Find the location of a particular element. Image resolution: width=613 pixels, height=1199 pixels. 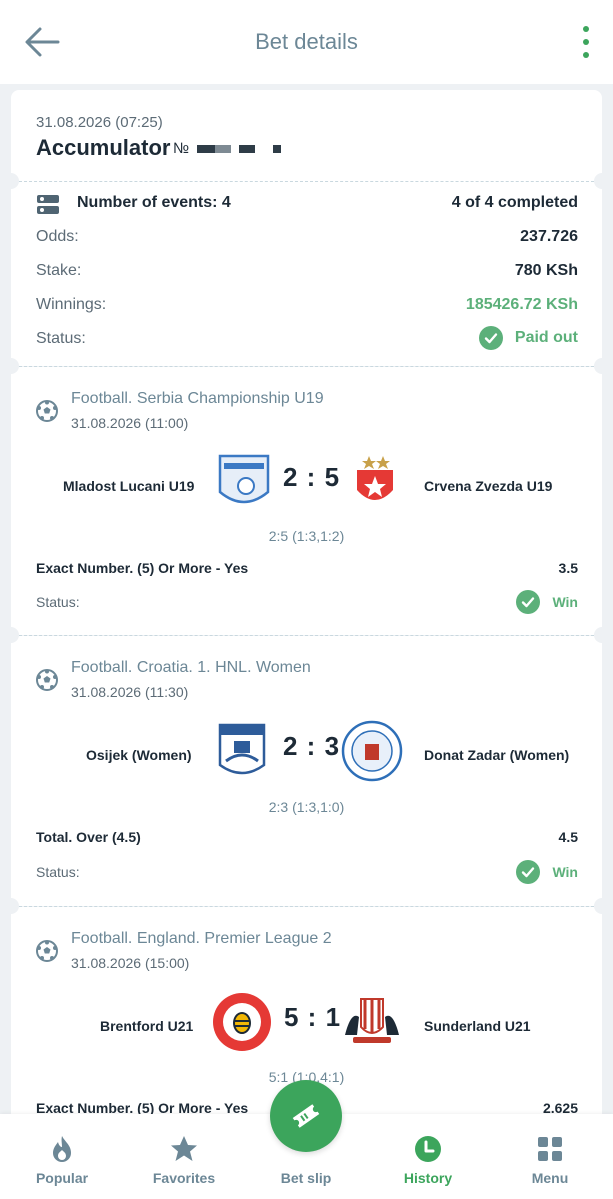

nav-betslip-label: Bet slip is located at coordinates (306, 1178).